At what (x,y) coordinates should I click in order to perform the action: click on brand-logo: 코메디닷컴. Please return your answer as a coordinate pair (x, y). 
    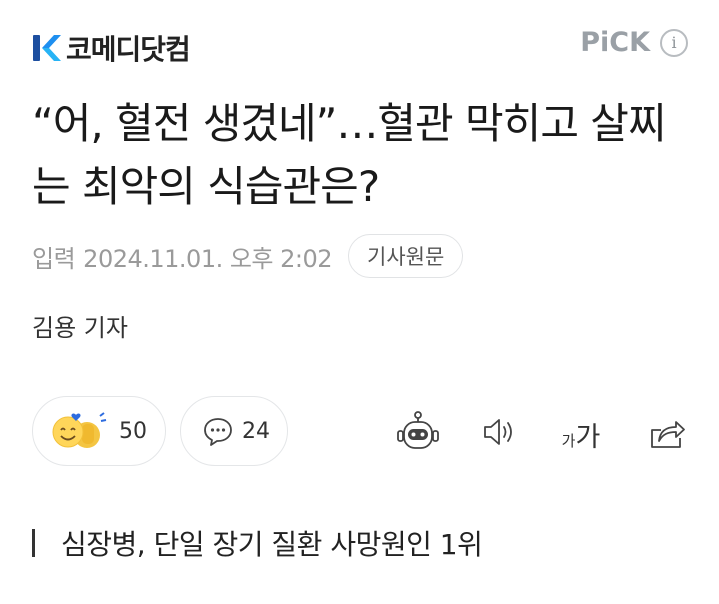
    Looking at the image, I should click on (111, 48).